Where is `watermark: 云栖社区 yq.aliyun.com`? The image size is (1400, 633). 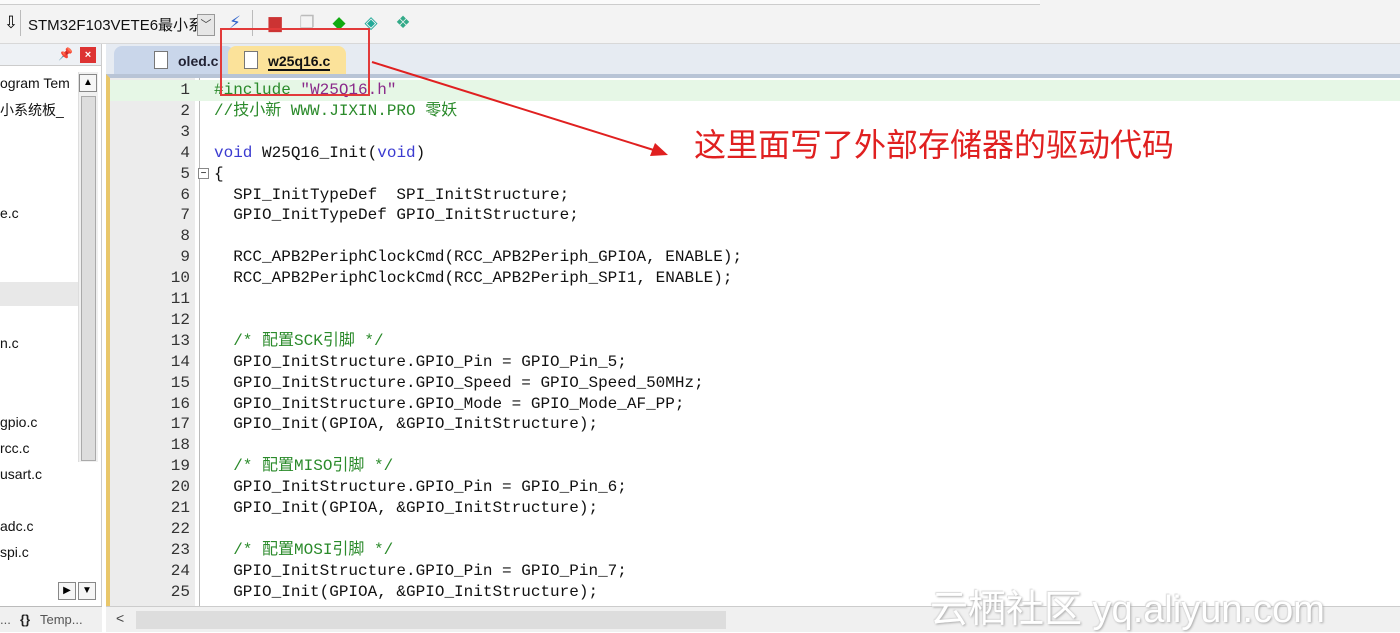 watermark: 云栖社区 yq.aliyun.com is located at coordinates (1127, 610).